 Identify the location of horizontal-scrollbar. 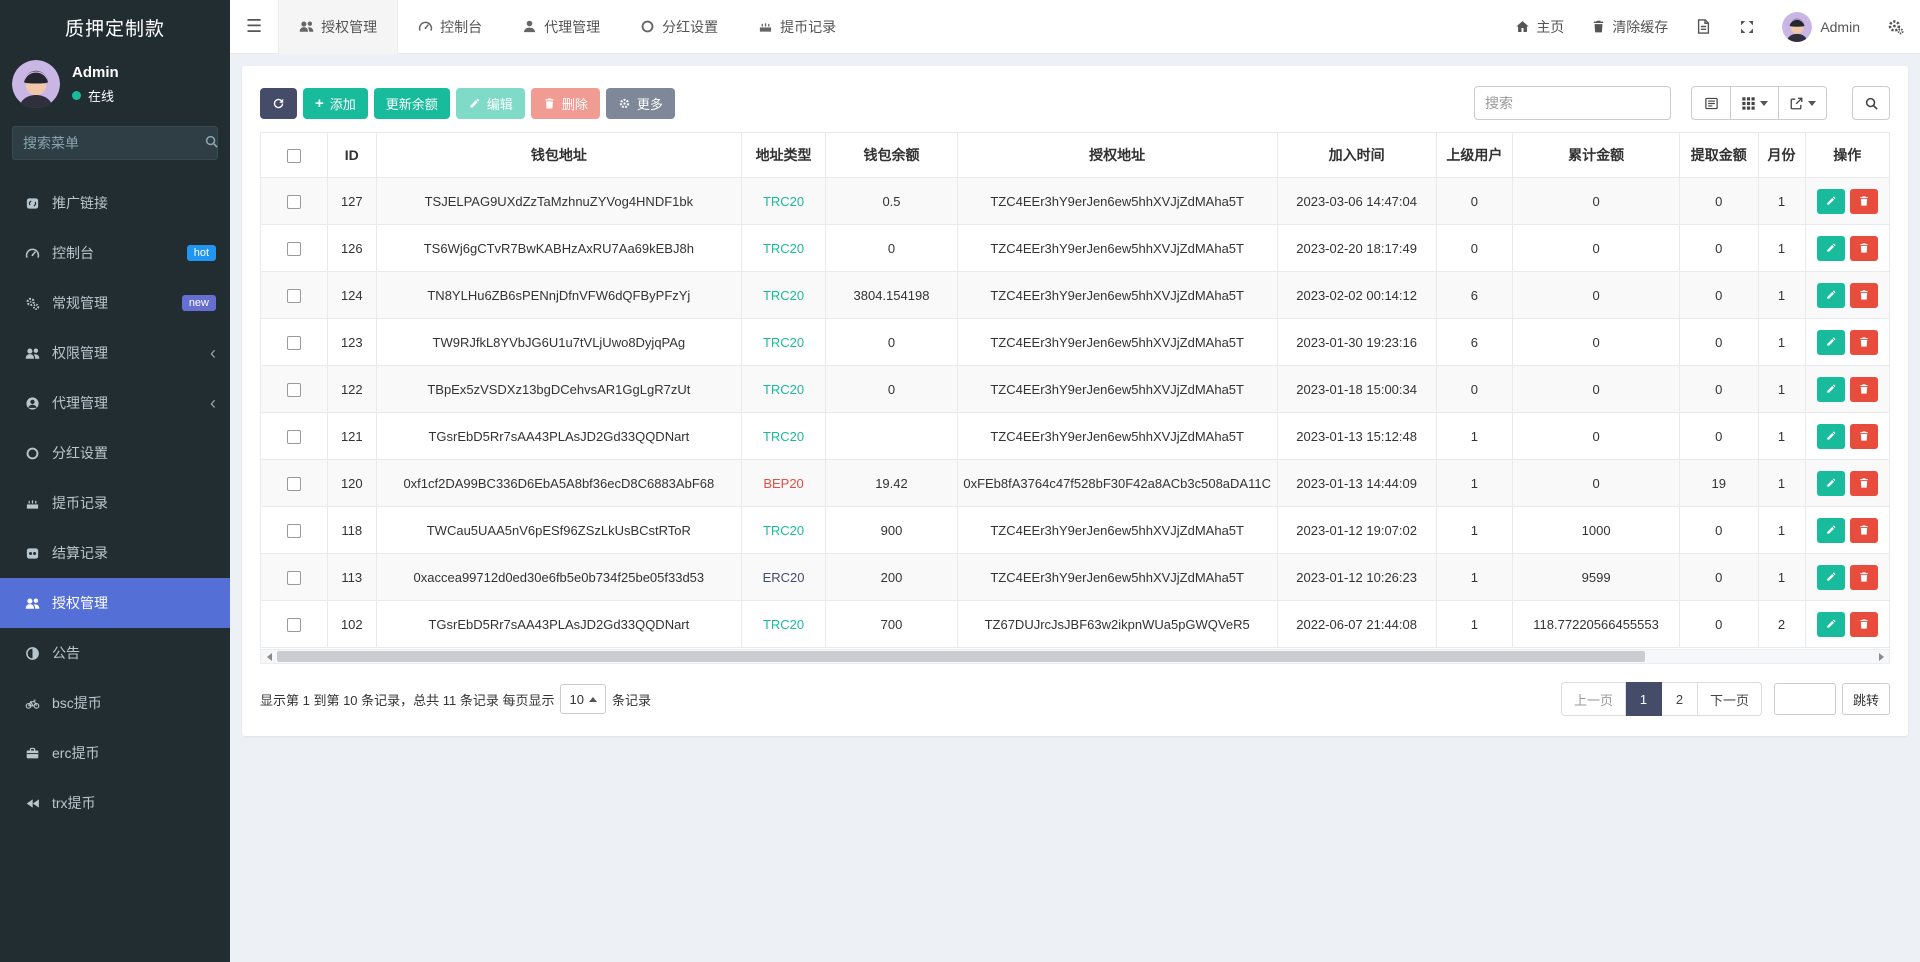
(1075, 656).